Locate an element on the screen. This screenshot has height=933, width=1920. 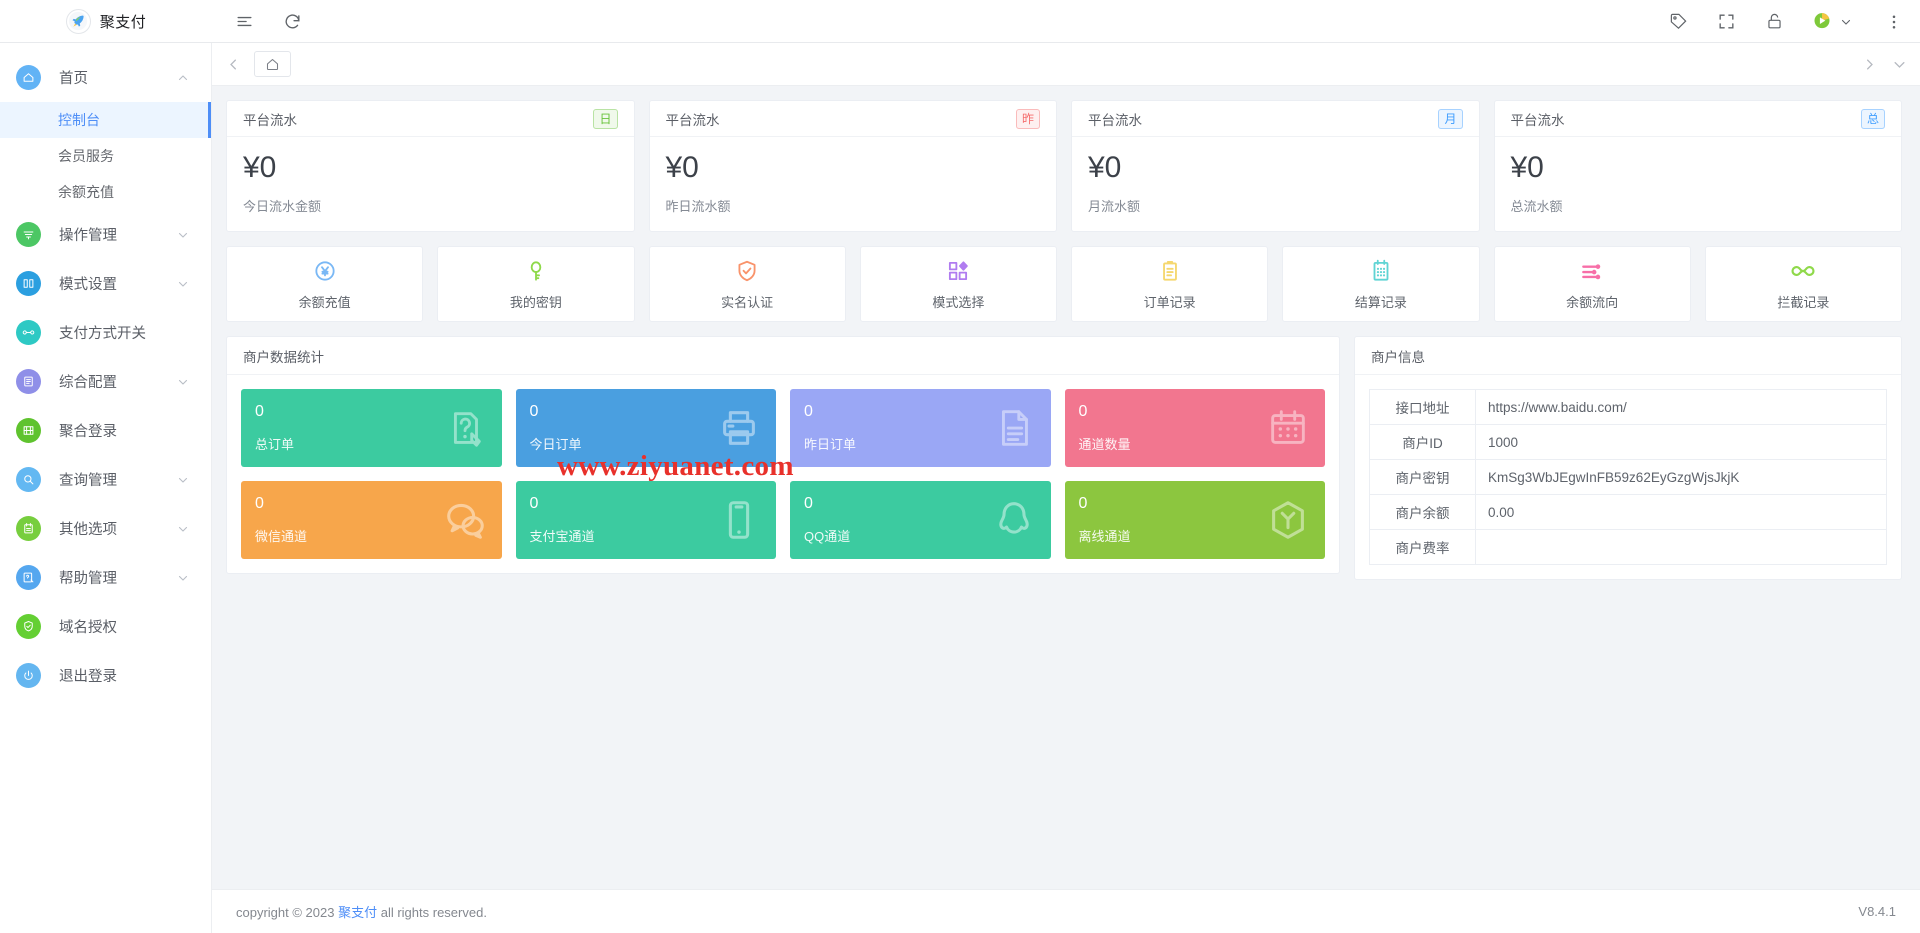
platform-flow-card-1: 平台流水 昨 ¥0 昨日流水额 is located at coordinates (852, 166).